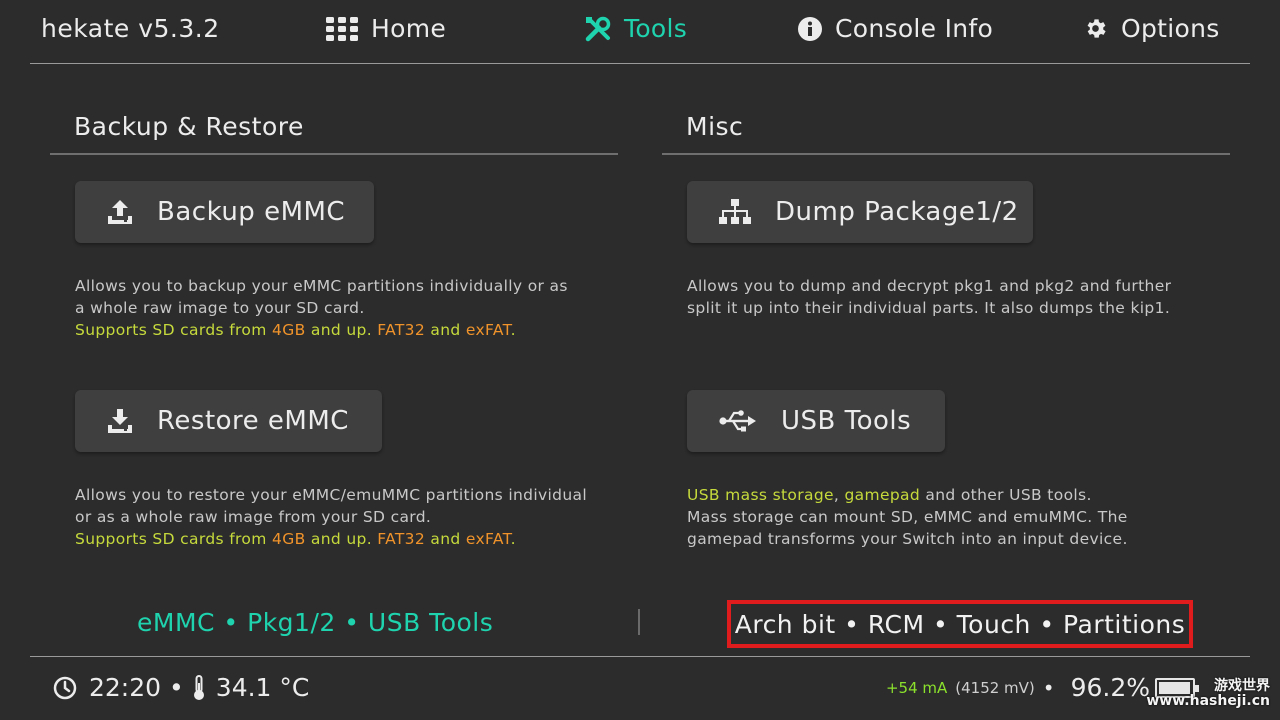 The width and height of the screenshot is (1280, 720). What do you see at coordinates (220, 308) in the screenshot?
I see `backup-desc-line-2: a whole raw image to your SD card.` at bounding box center [220, 308].